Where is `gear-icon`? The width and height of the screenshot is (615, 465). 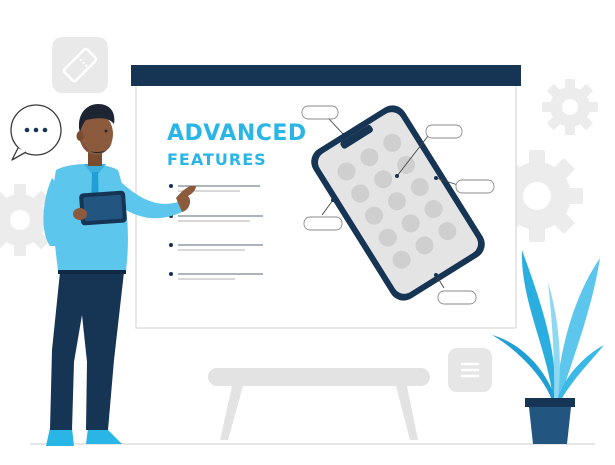
gear-icon is located at coordinates (570, 107).